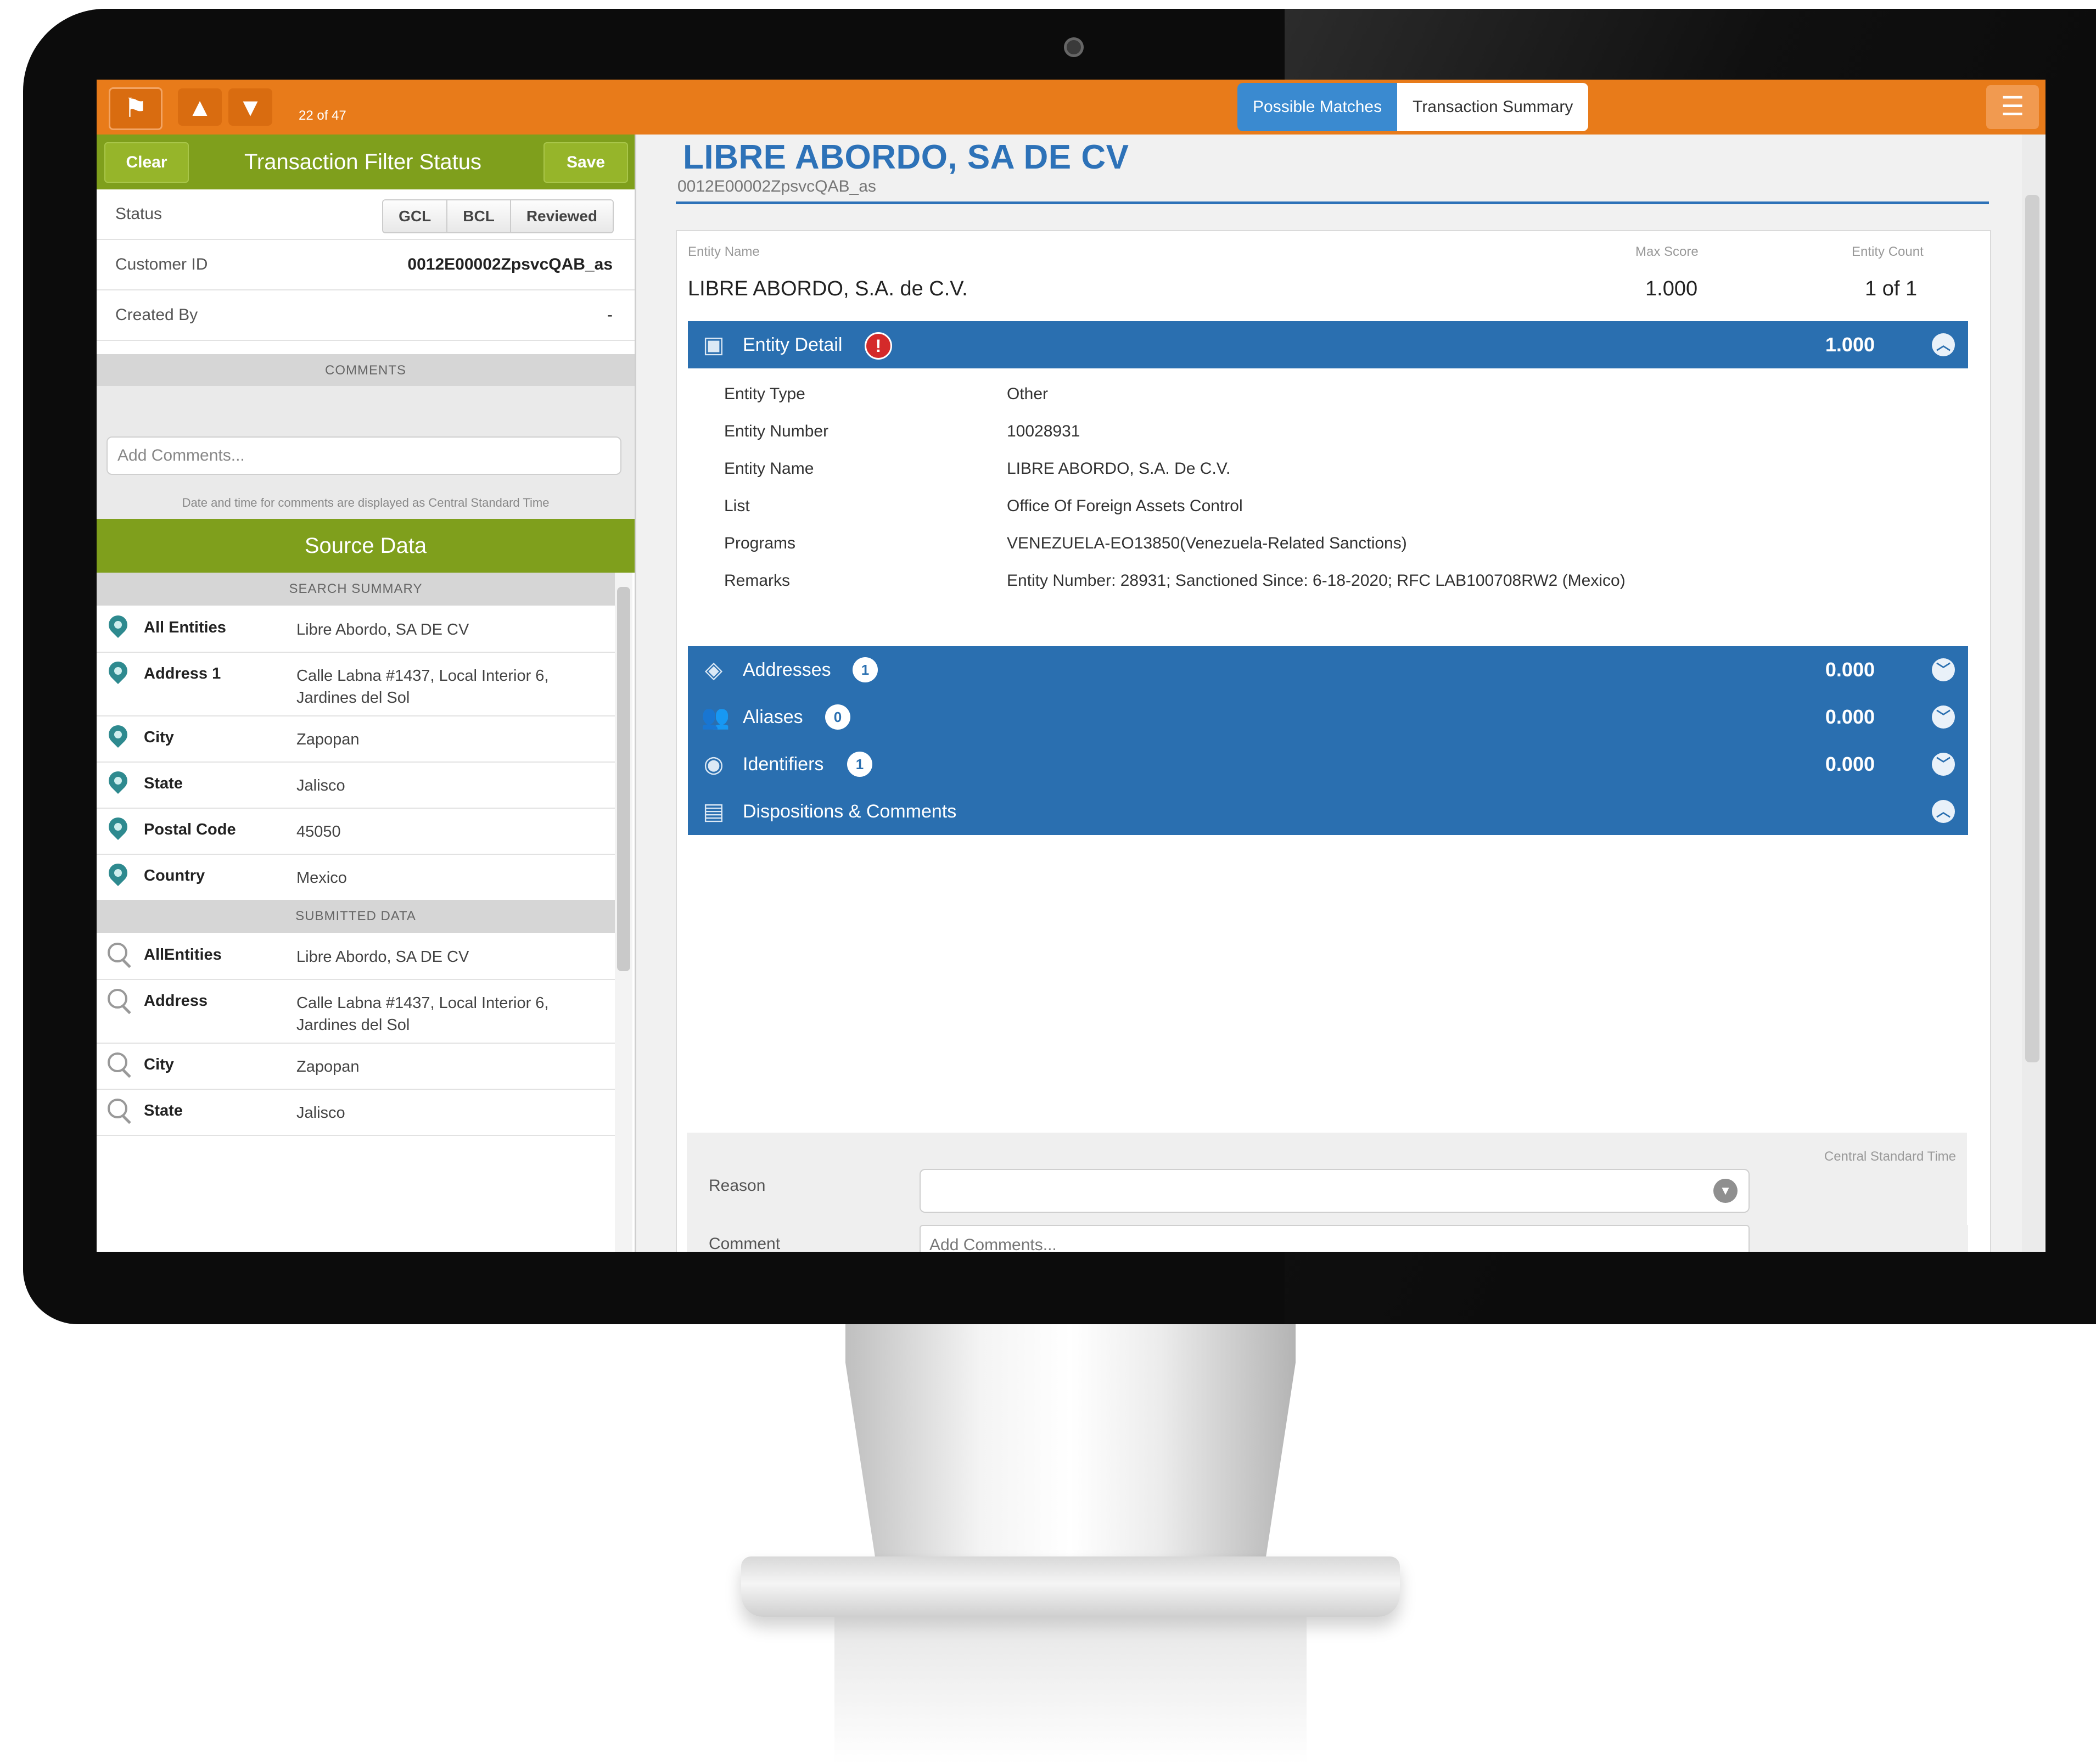 The height and width of the screenshot is (1764, 2096). I want to click on max-score-value: 1.000, so click(1671, 289).